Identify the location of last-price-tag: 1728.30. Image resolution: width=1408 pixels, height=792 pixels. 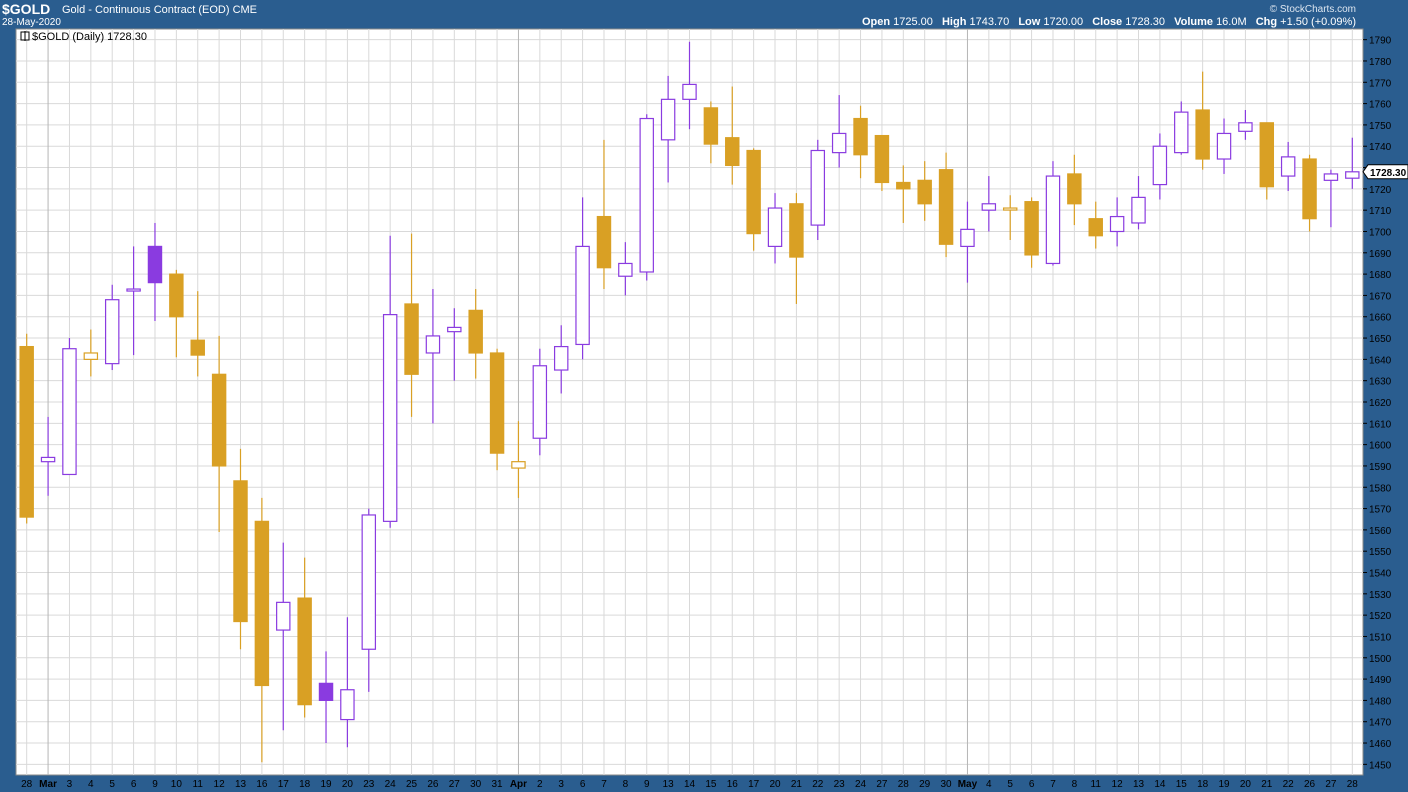
(1385, 172).